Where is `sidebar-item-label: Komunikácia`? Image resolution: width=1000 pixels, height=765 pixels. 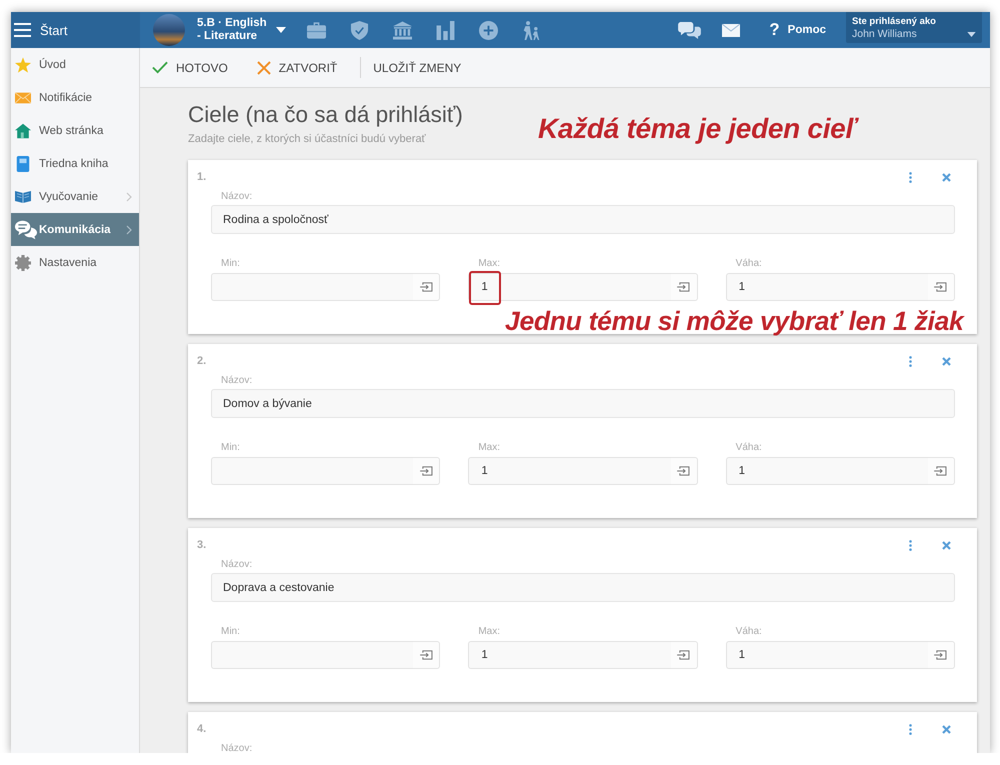
sidebar-item-label: Komunikácia is located at coordinates (75, 230).